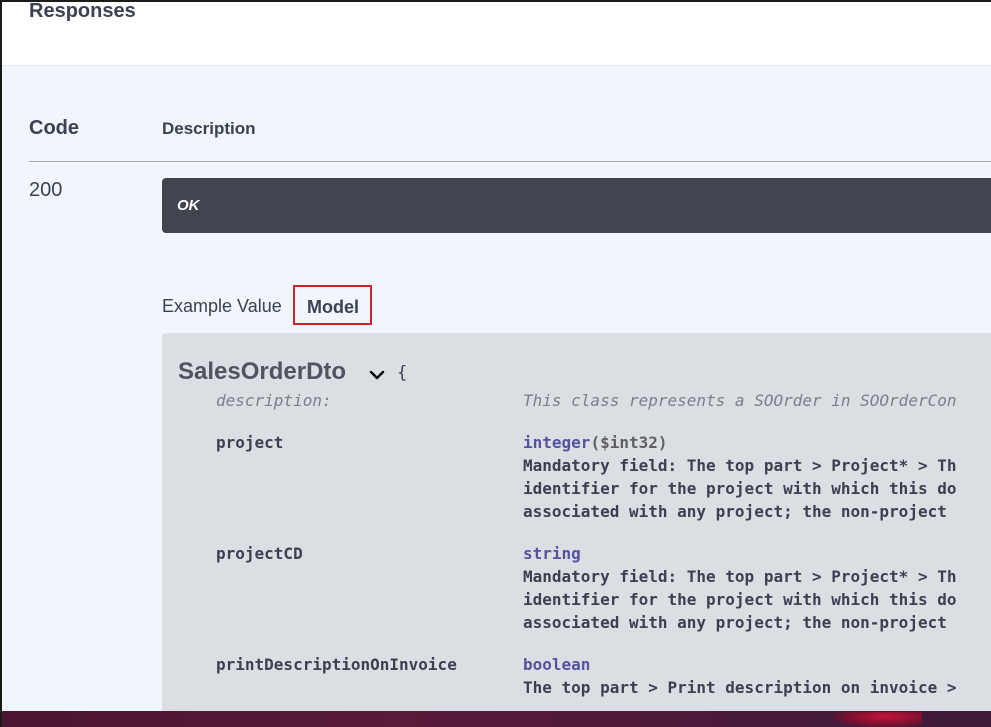 The height and width of the screenshot is (727, 991). I want to click on chevron-down-icon, so click(377, 375).